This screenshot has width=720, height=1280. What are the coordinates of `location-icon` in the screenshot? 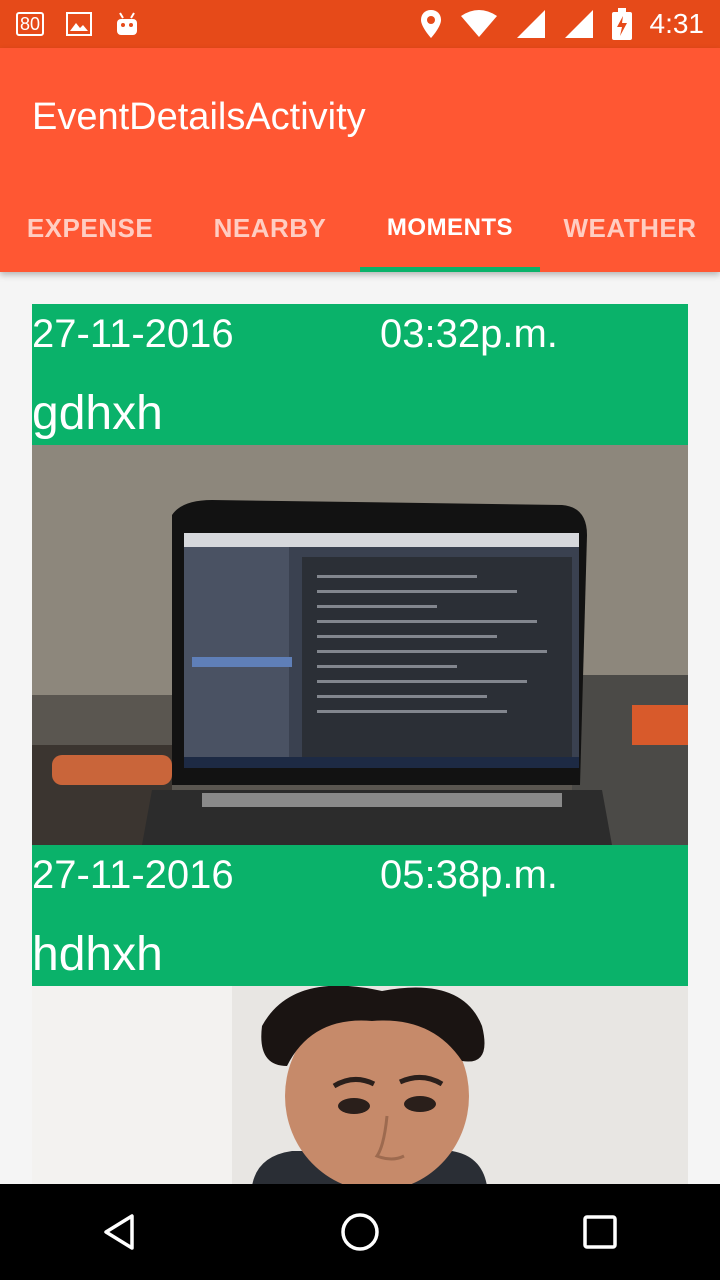 It's located at (430, 24).